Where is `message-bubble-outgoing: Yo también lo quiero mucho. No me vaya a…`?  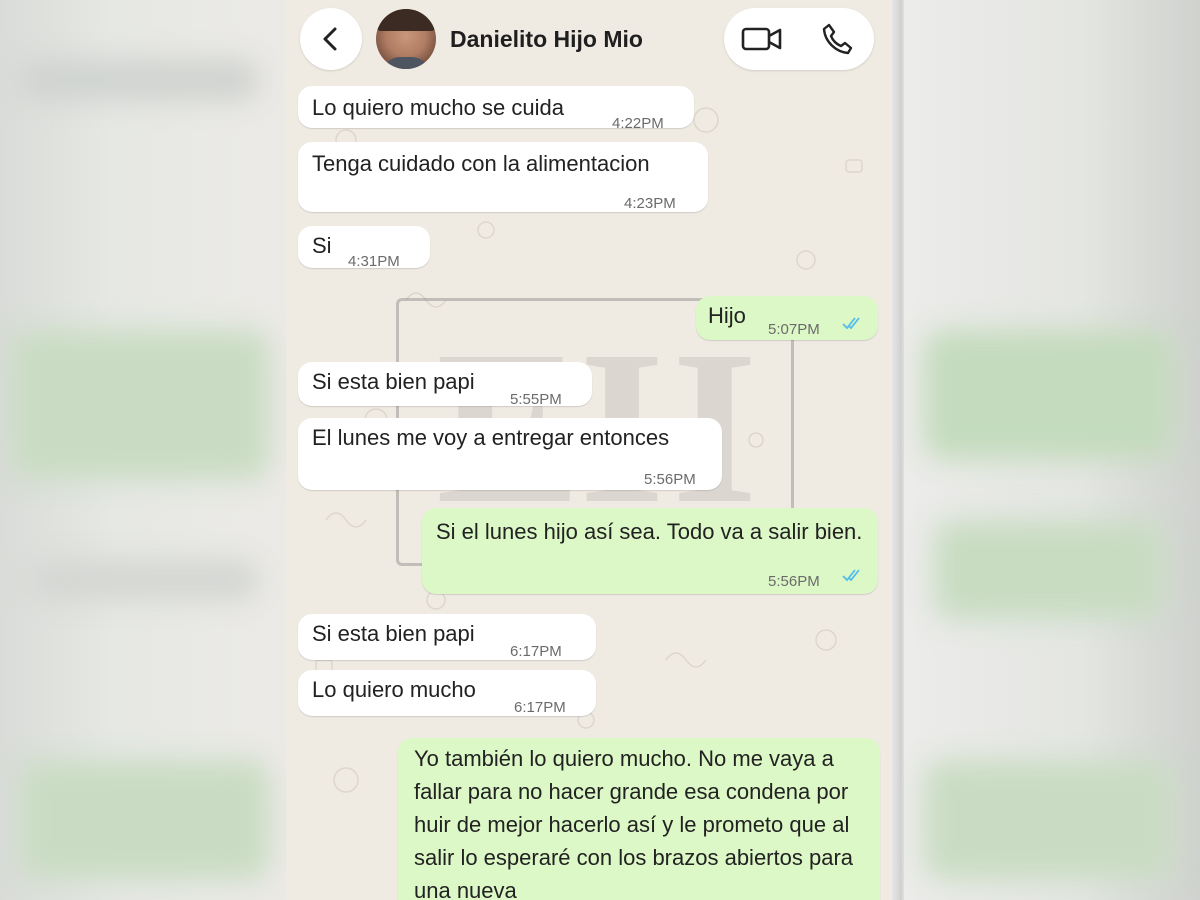
message-bubble-outgoing: Yo también lo quiero mucho. No me vaya a… is located at coordinates (639, 819).